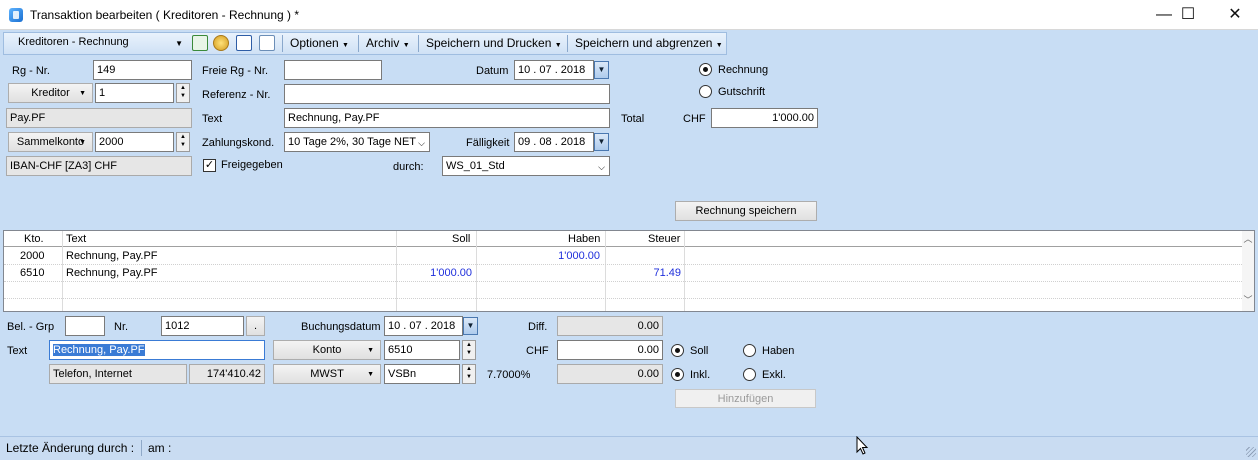 The image size is (1258, 460). What do you see at coordinates (358, 43) in the screenshot?
I see `toolbar-separator` at bounding box center [358, 43].